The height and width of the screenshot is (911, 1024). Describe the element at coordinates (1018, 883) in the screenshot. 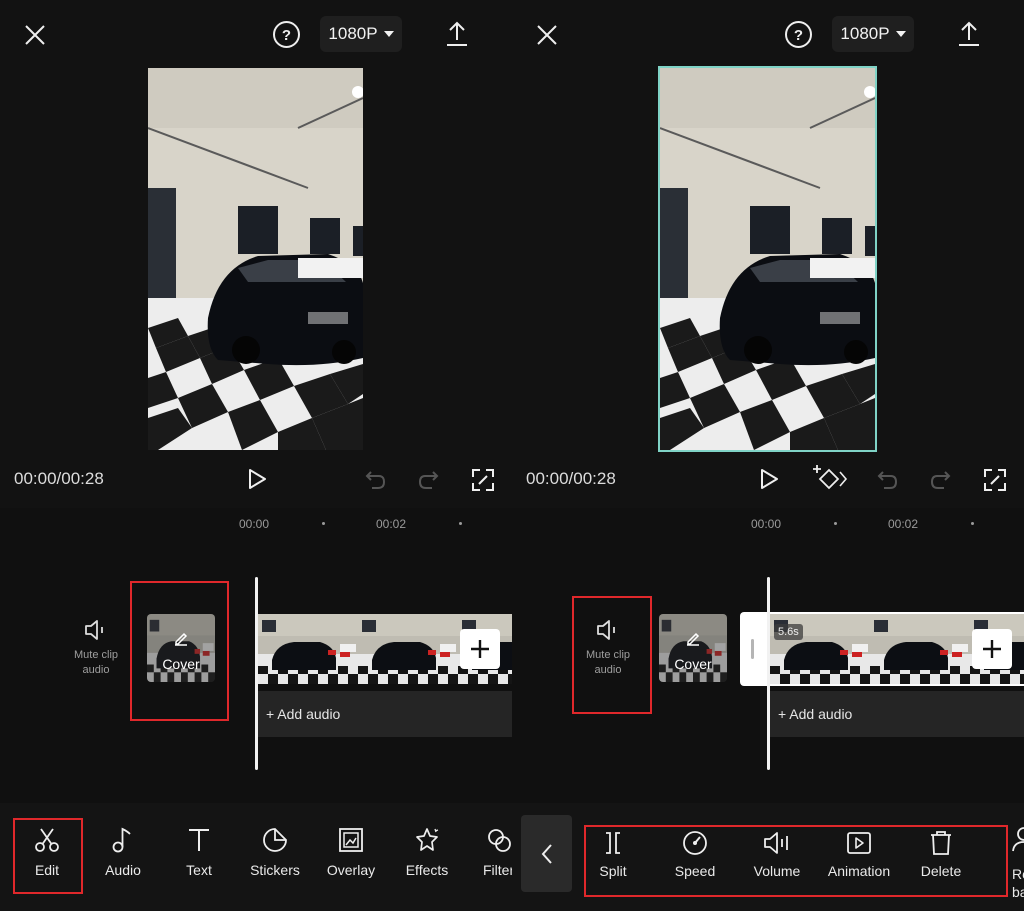

I see `tool-label: Remove background` at that location.